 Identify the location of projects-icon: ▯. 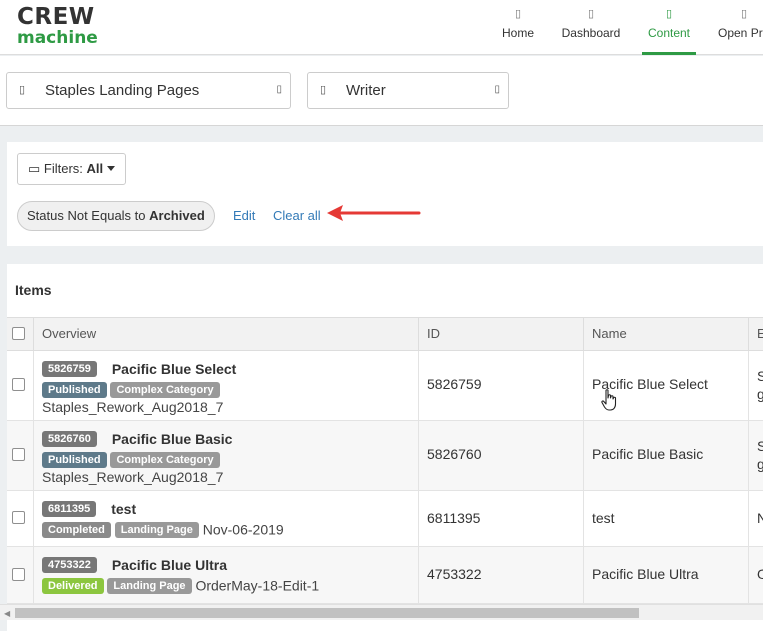
(744, 14).